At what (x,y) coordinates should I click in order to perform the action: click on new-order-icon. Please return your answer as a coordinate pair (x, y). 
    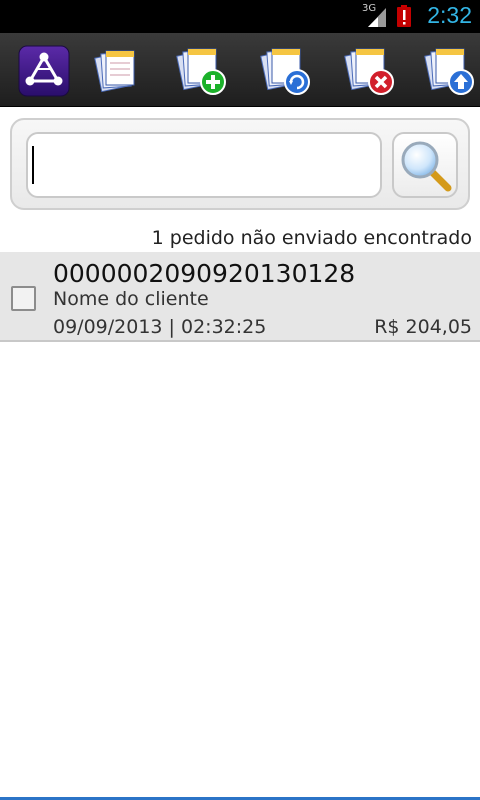
    Looking at the image, I should click on (202, 71).